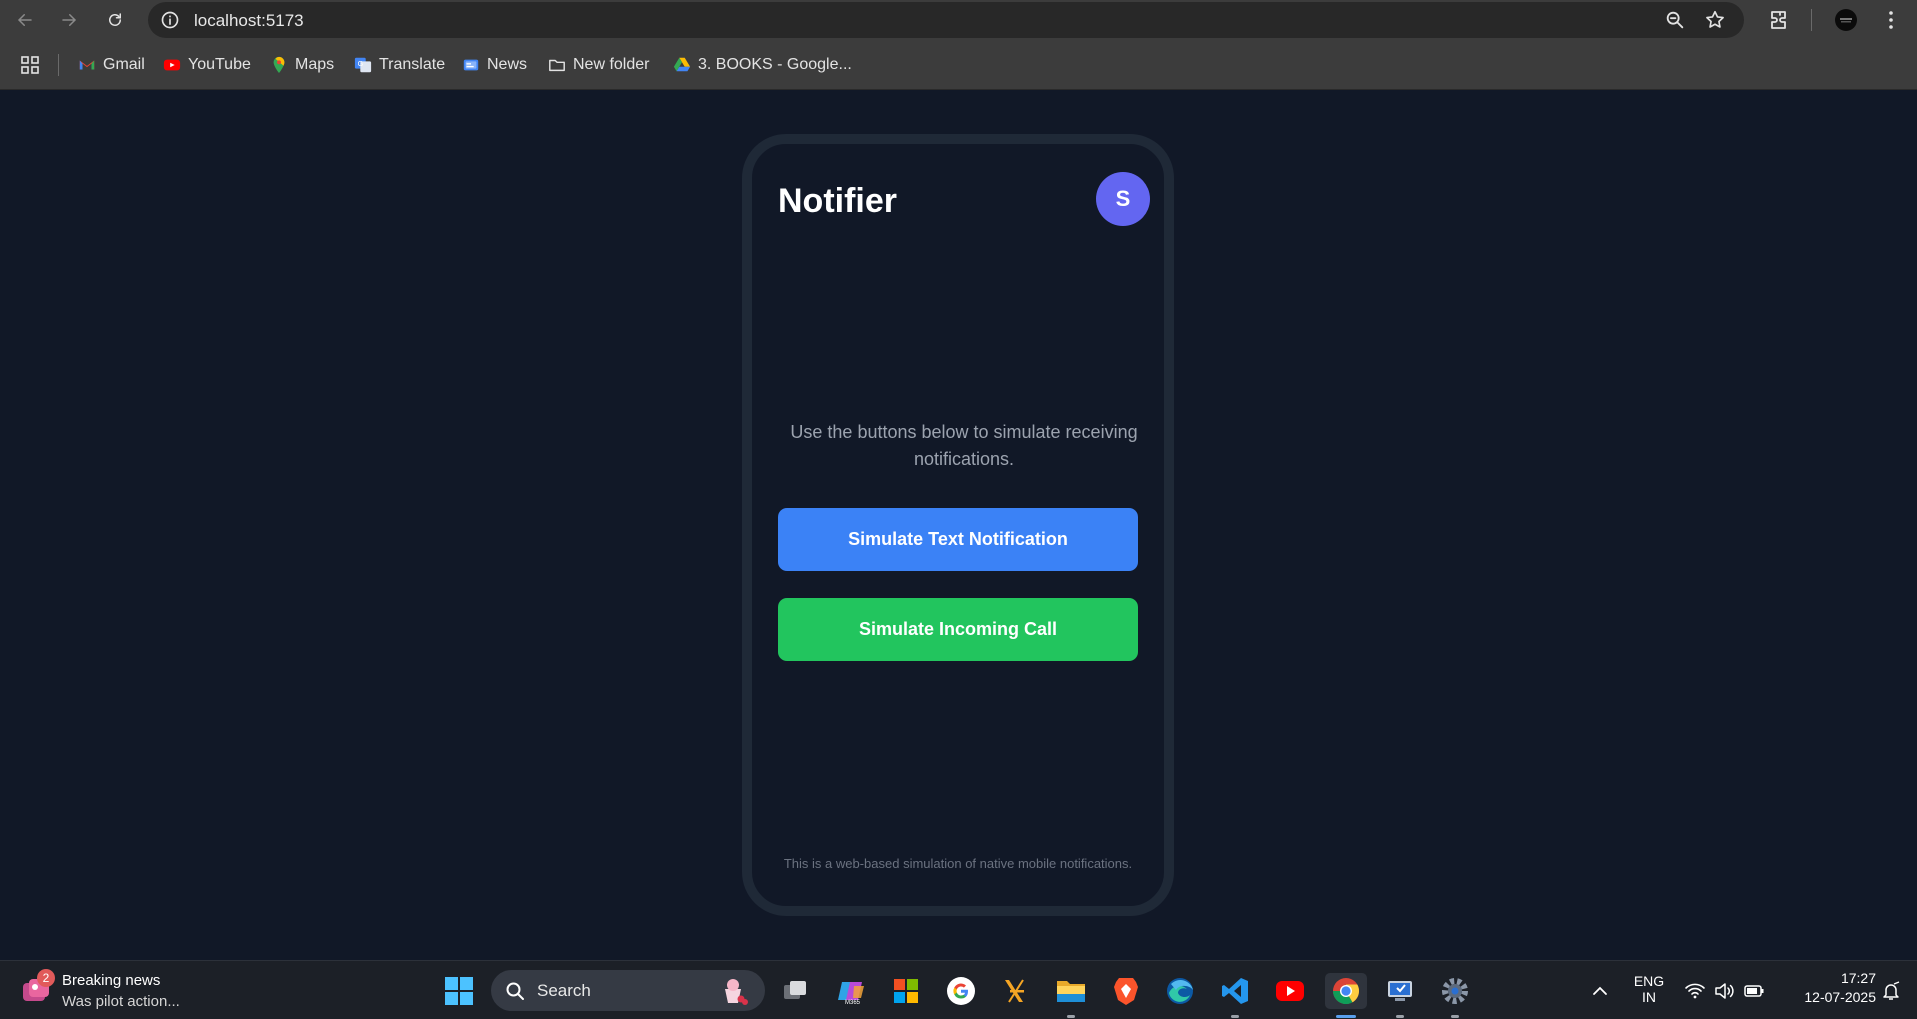 The height and width of the screenshot is (1019, 1917). Describe the element at coordinates (459, 991) in the screenshot. I see `windows-start-icon` at that location.